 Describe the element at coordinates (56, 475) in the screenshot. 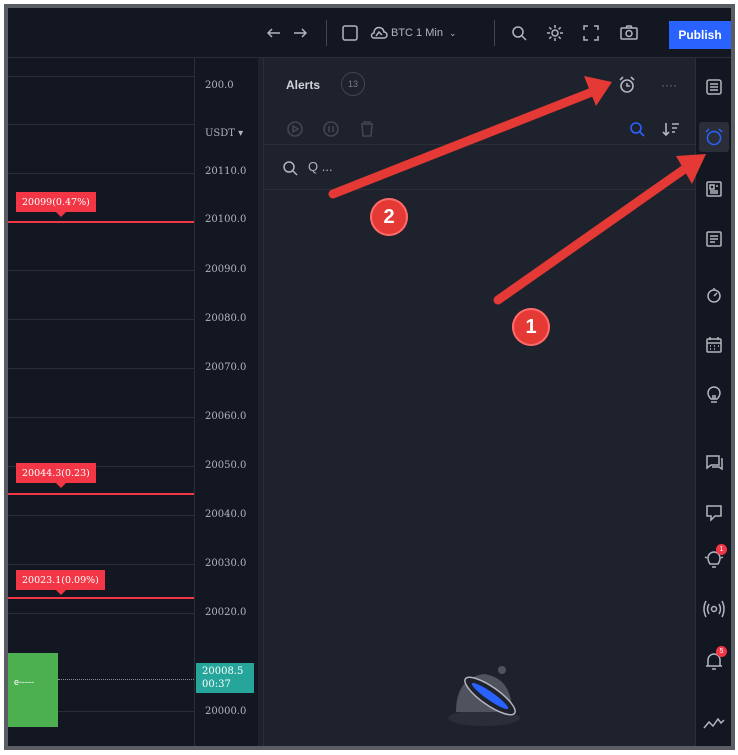

I see `alert-flag: 20044.3(0.23)` at that location.